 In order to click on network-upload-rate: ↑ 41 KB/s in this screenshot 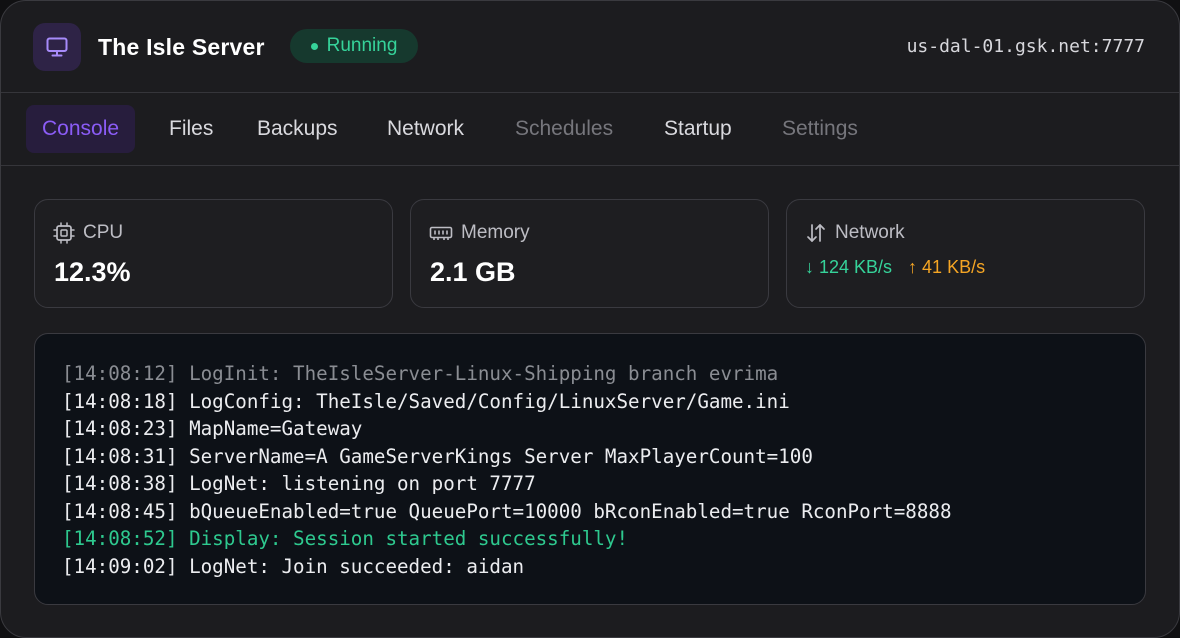, I will do `click(947, 267)`.